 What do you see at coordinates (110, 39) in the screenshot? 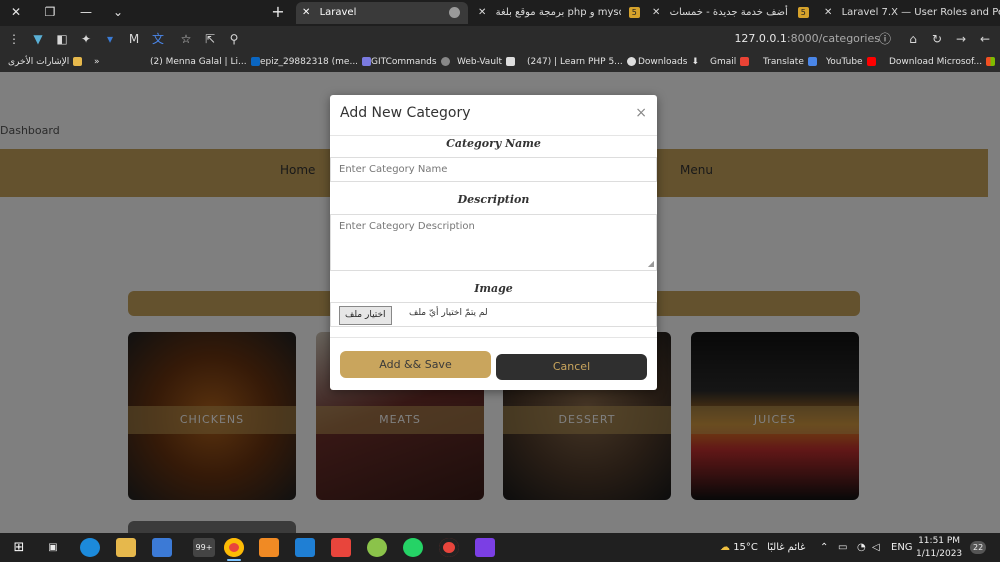
I see `vpn-extension-icon: ▾` at bounding box center [110, 39].